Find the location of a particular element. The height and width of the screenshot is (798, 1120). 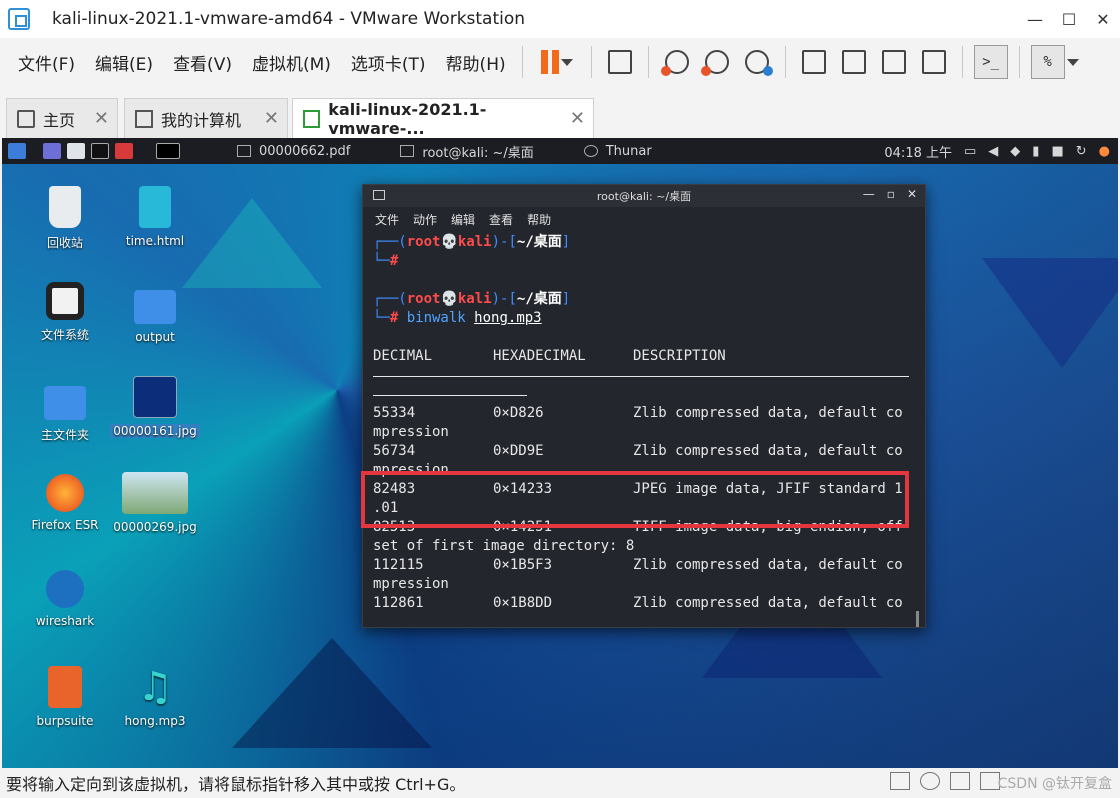

fullscreen-button is located at coordinates (894, 62).